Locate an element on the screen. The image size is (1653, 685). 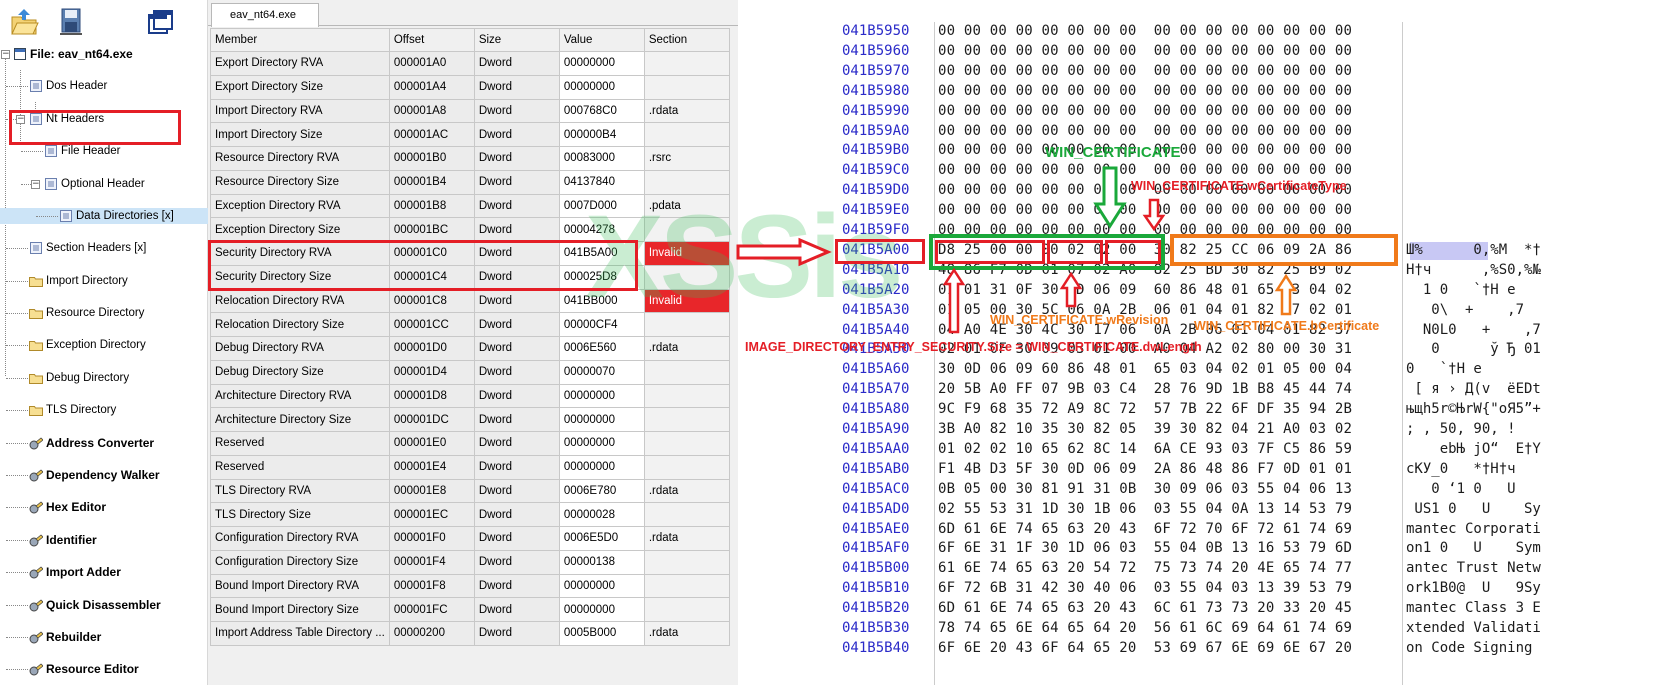
hex-ascii: сКУ_0 *†H†ч is located at coordinates (1461, 469).